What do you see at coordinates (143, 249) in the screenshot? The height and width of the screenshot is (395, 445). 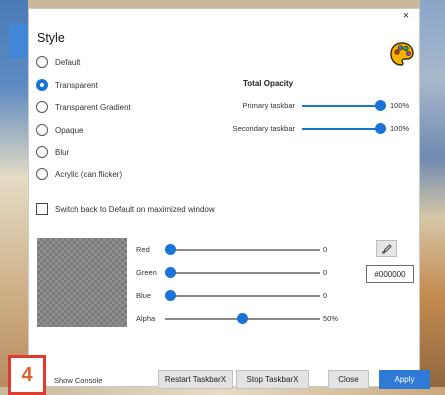 I see `red-label: Red` at bounding box center [143, 249].